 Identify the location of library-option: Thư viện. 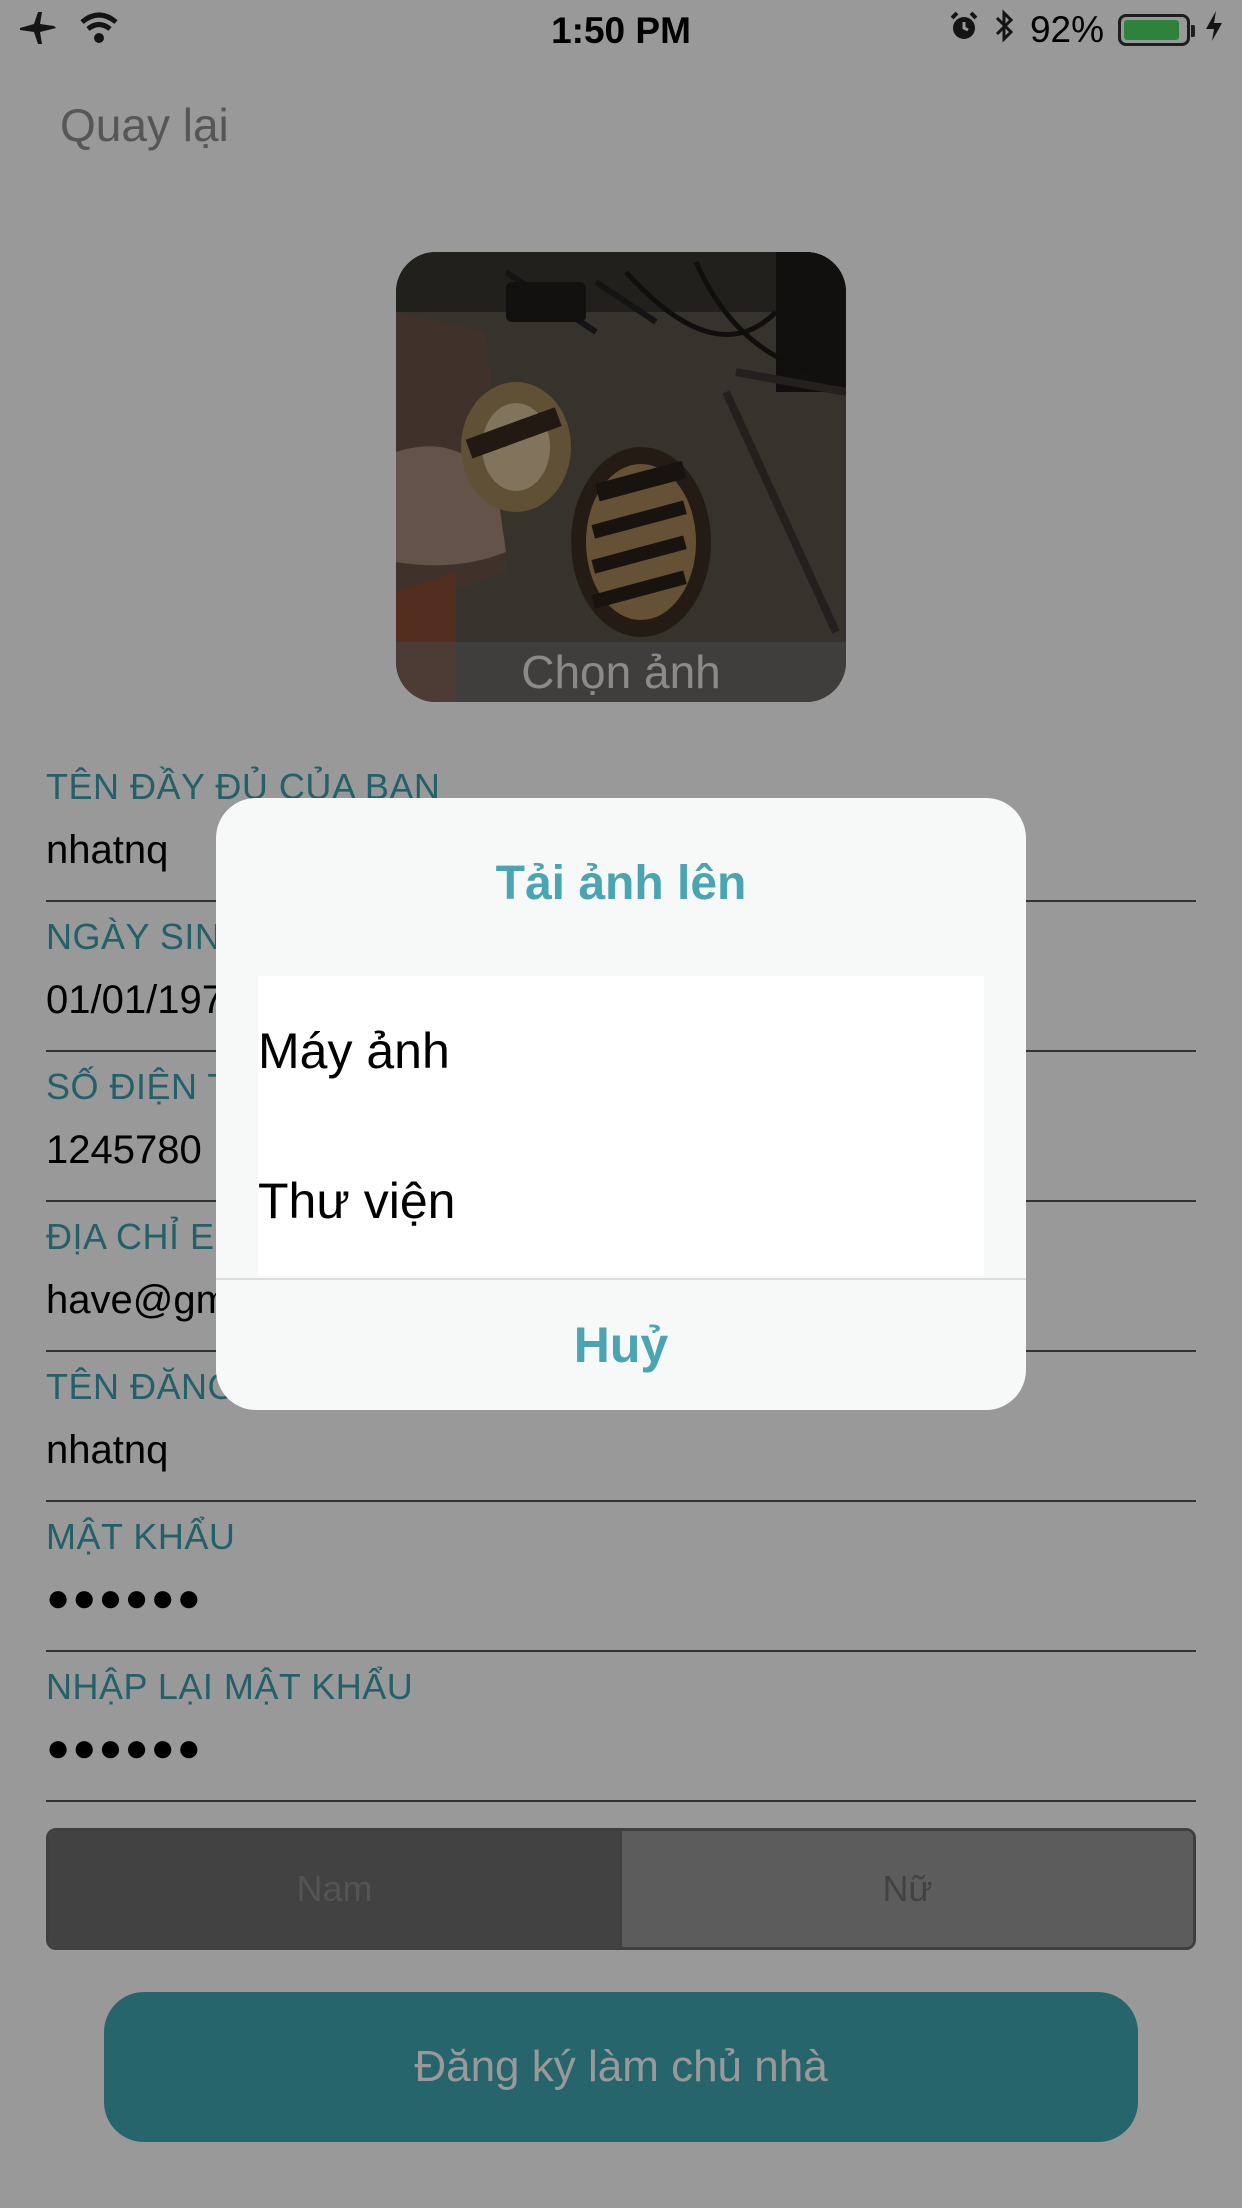
(621, 1201).